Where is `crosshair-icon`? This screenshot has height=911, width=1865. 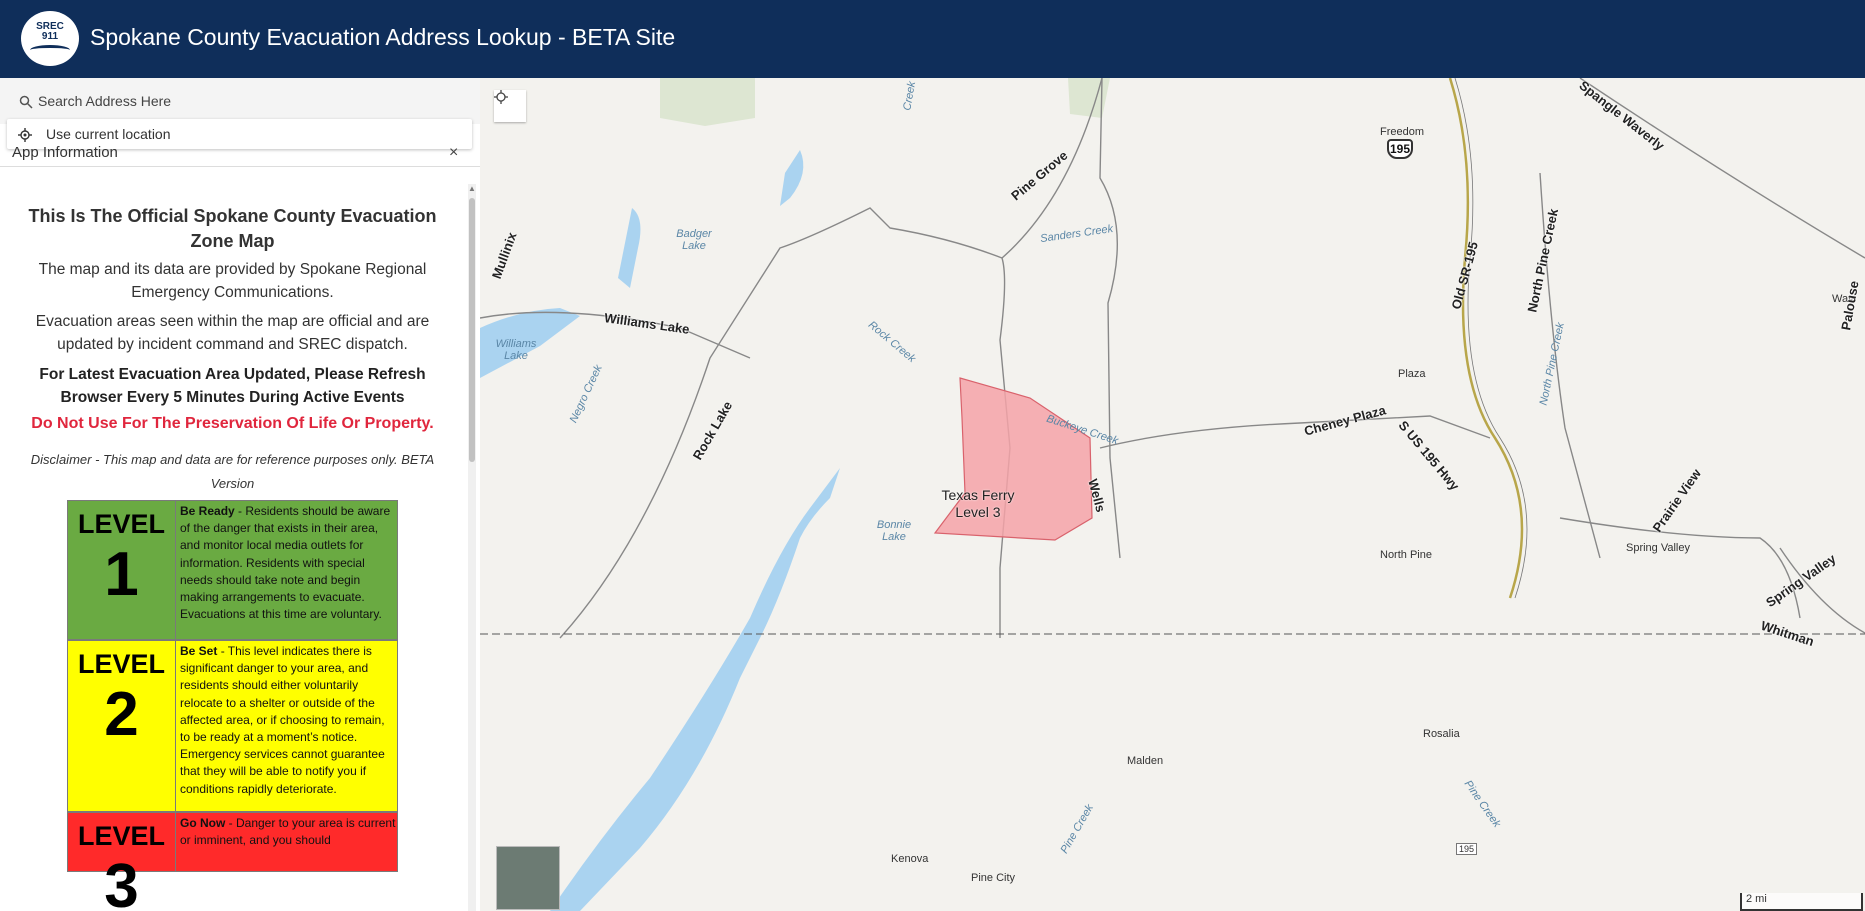
crosshair-icon is located at coordinates (501, 97).